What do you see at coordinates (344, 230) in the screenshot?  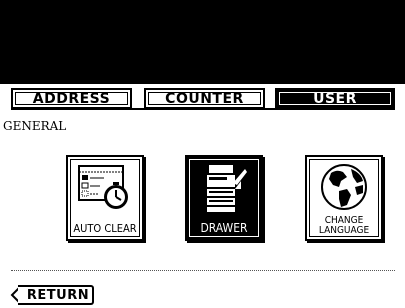 I see `change-language-line2: LANGUAGE` at bounding box center [344, 230].